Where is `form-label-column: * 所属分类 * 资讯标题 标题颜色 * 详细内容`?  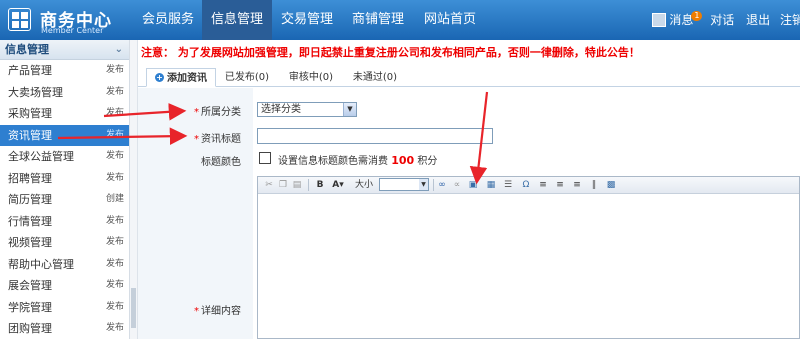
form-label-column: * 所属分类 * 资讯标题 标题颜色 * 详细内容 is located at coordinates (195, 213).